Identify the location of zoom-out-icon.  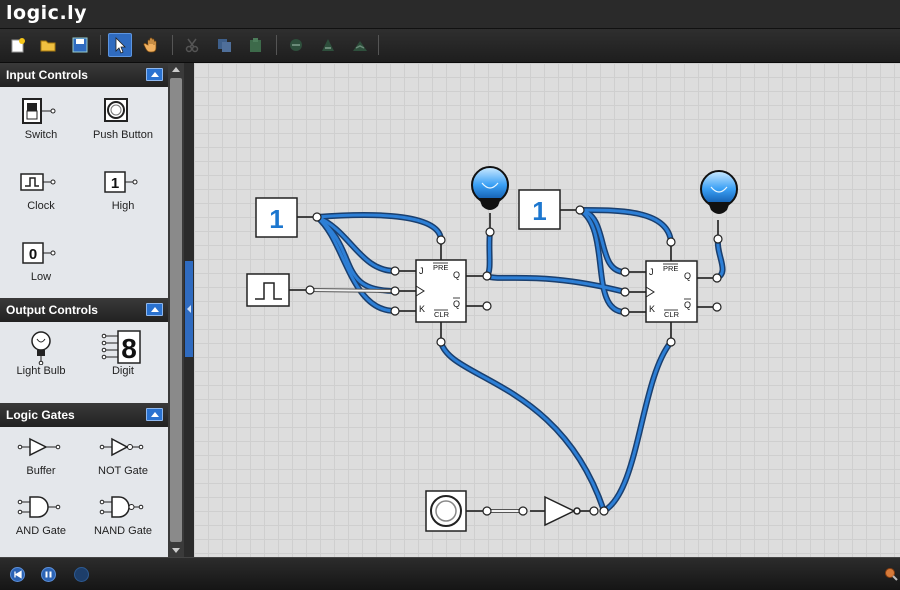
(296, 45).